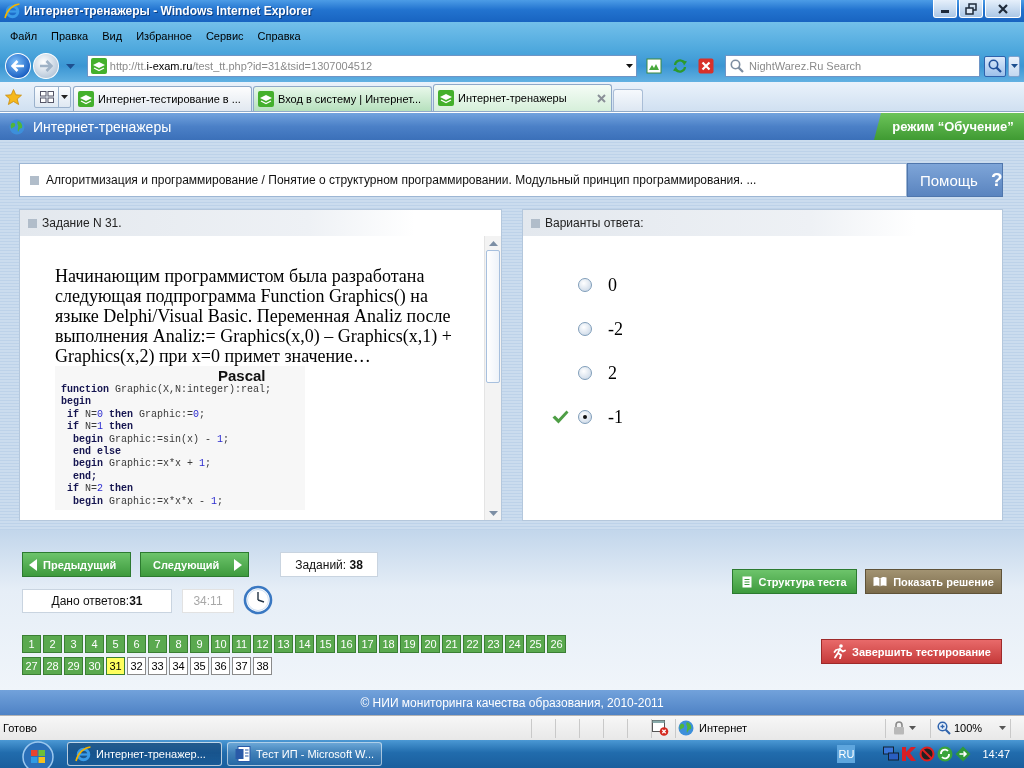  I want to click on tab: Интернет-тренажеры, so click(522, 97).